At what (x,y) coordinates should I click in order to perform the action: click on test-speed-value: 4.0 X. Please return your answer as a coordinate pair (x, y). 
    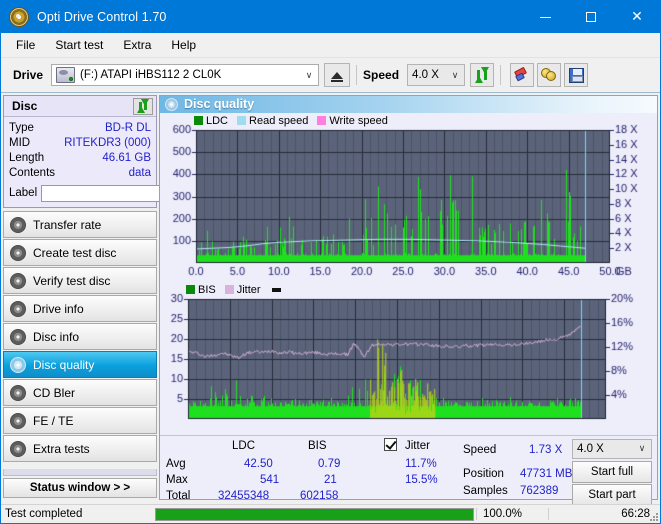
    Looking at the image, I should click on (590, 448).